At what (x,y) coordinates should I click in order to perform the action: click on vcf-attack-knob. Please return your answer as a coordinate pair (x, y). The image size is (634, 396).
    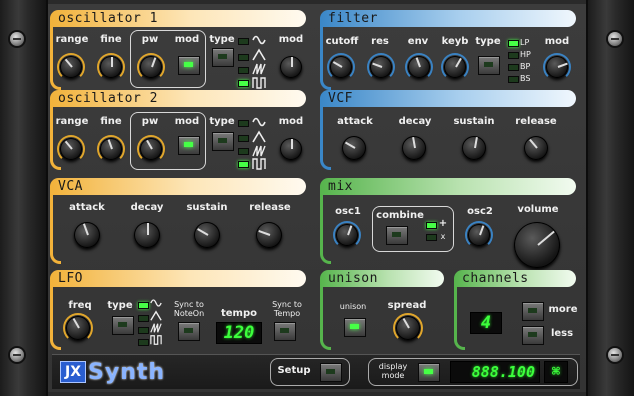
    Looking at the image, I should click on (354, 148).